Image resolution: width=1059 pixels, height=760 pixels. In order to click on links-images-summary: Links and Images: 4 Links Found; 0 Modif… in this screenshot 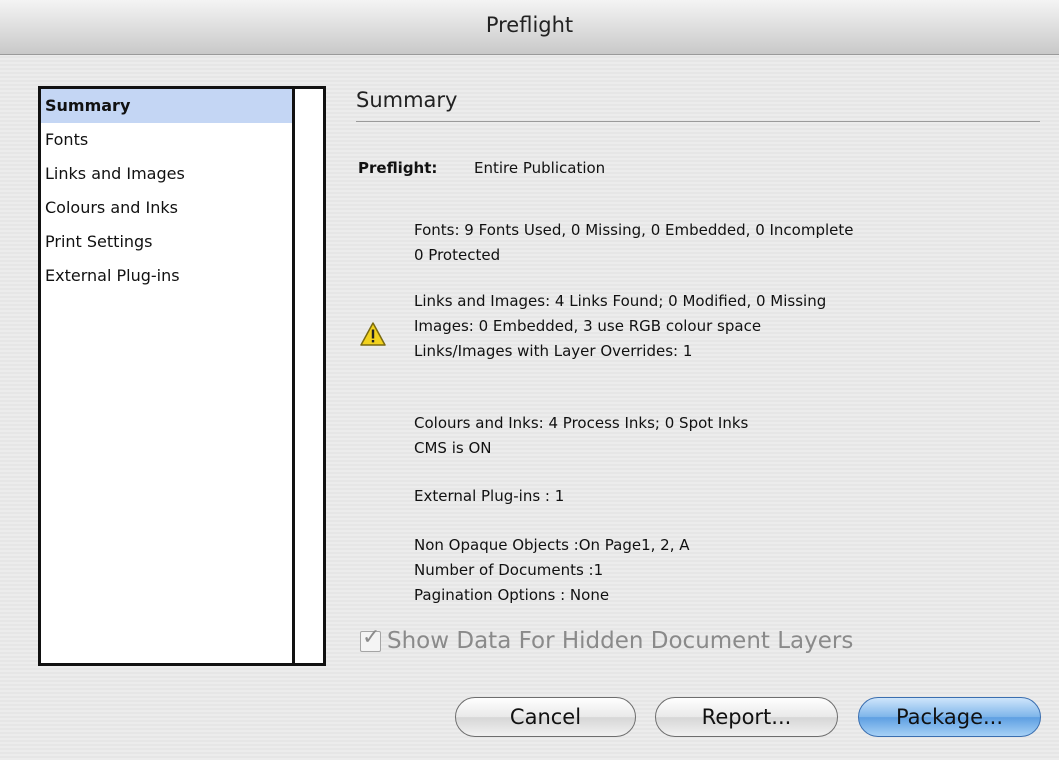, I will do `click(620, 326)`.